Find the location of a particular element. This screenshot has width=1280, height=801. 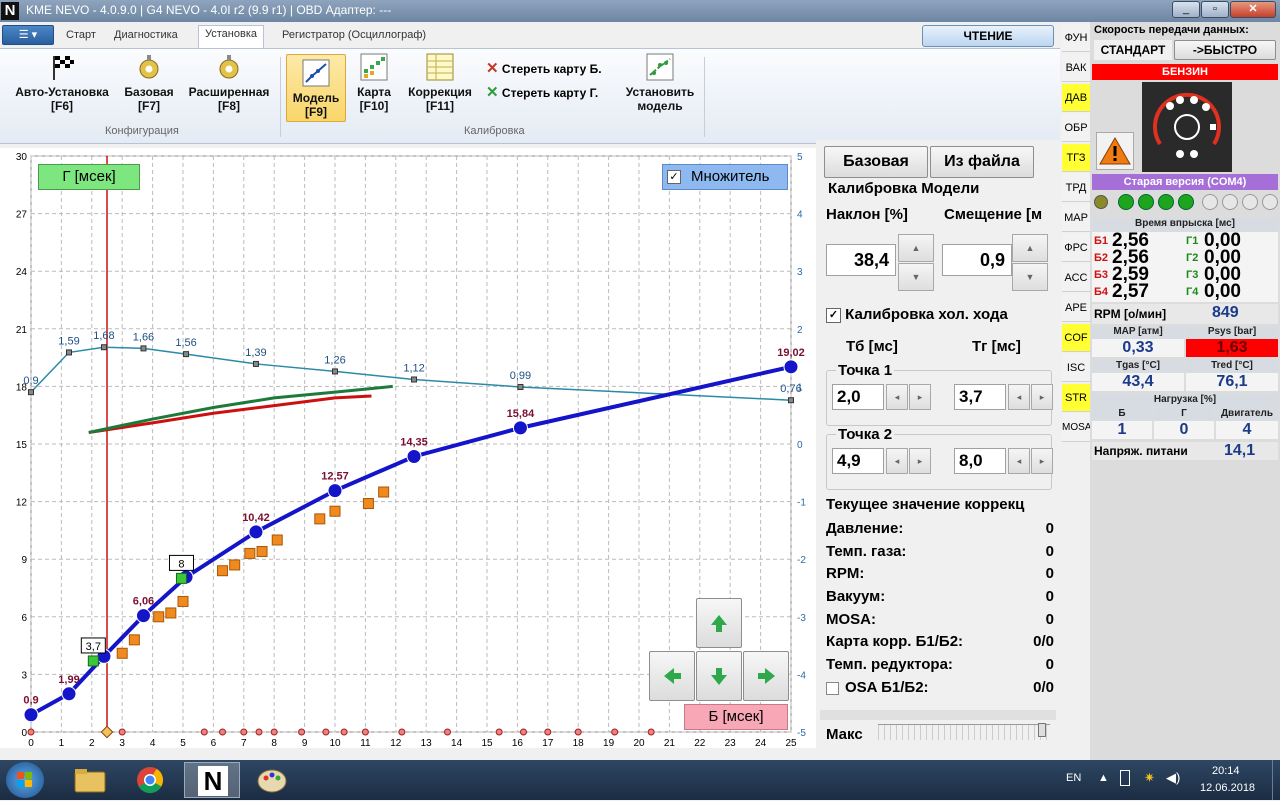

clock-date: 12.06.2018 is located at coordinates (1227, 788).